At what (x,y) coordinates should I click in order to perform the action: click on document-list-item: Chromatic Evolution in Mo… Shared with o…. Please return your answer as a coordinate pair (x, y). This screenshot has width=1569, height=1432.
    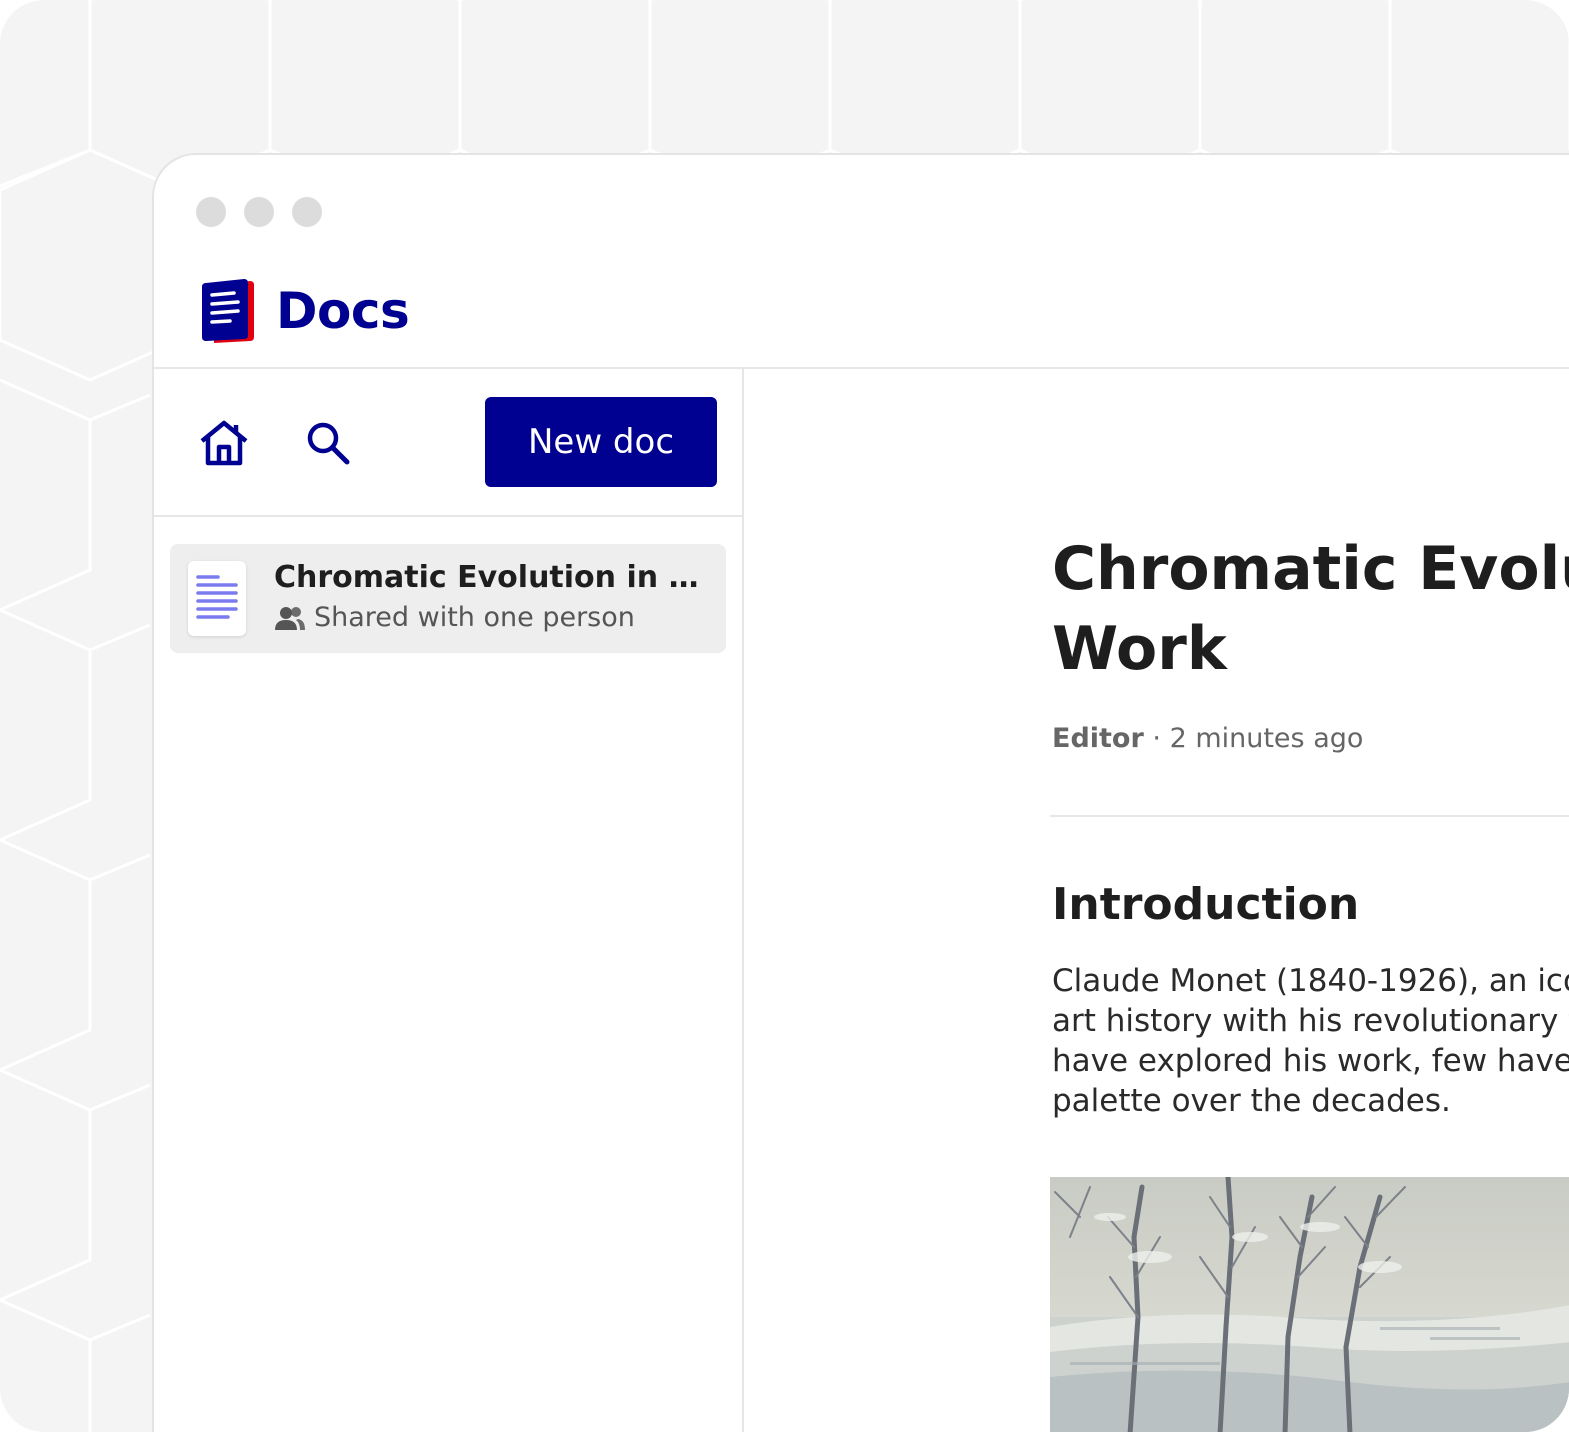
    Looking at the image, I should click on (448, 598).